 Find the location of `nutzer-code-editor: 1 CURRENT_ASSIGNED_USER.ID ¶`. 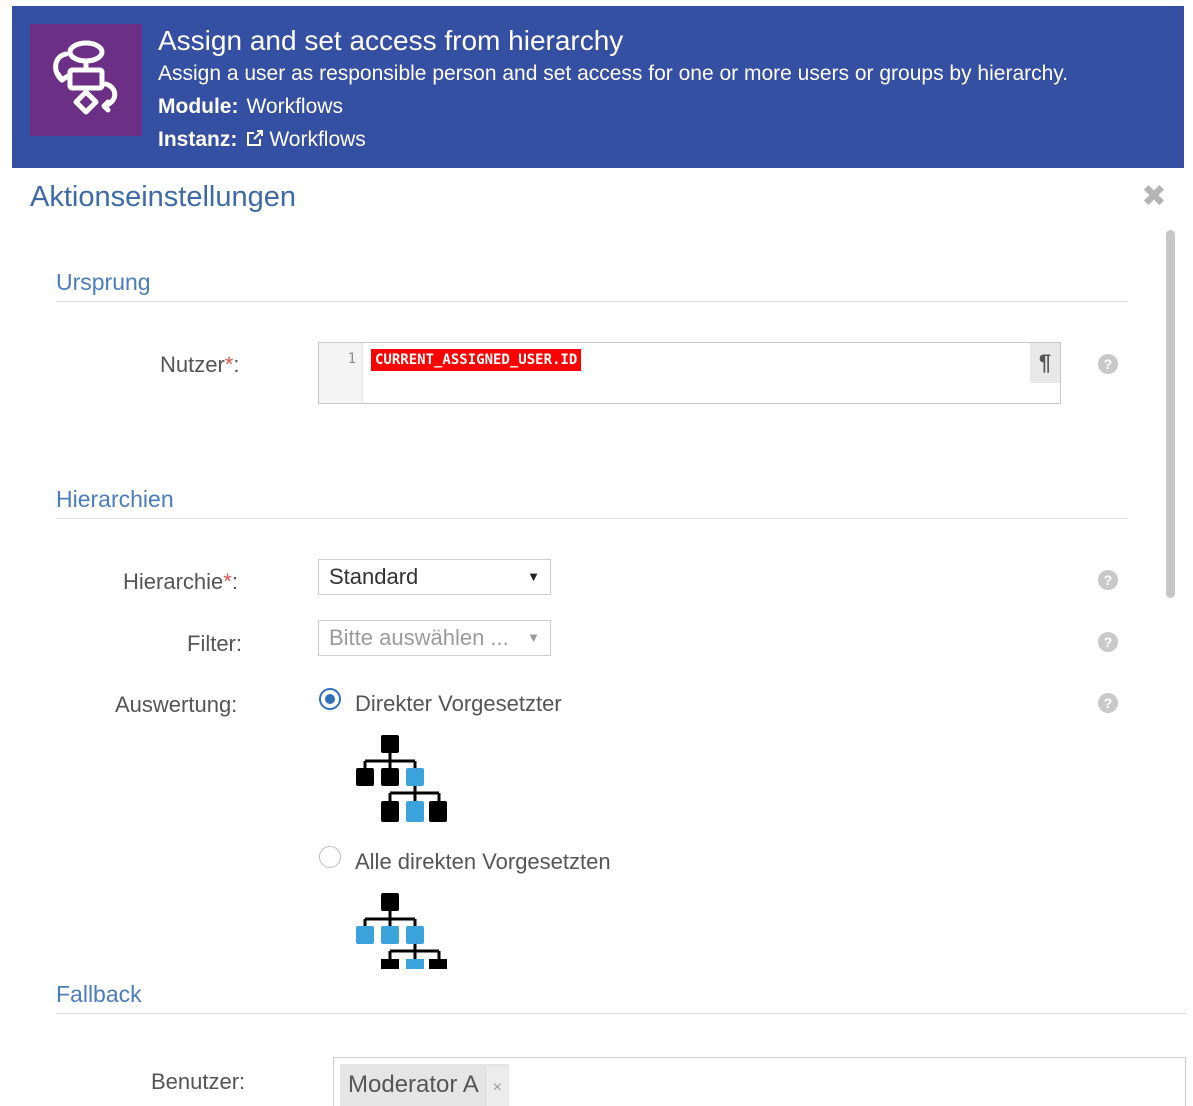

nutzer-code-editor: 1 CURRENT_ASSIGNED_USER.ID ¶ is located at coordinates (689, 373).